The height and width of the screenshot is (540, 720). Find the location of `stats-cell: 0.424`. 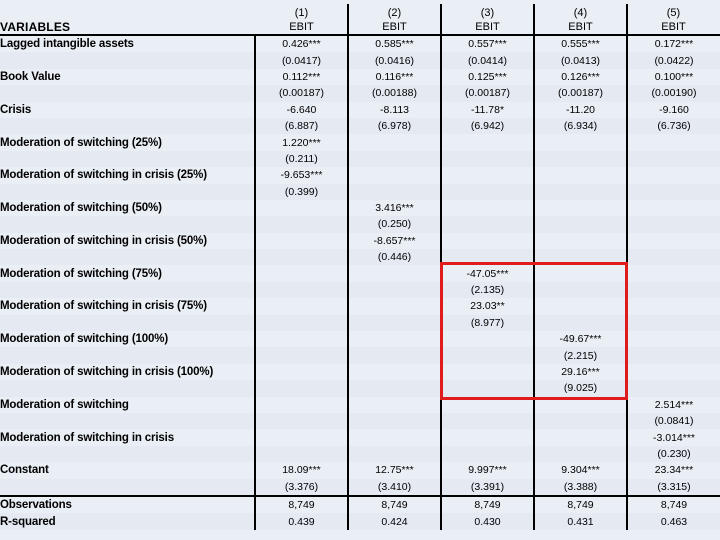

stats-cell: 0.424 is located at coordinates (394, 521).